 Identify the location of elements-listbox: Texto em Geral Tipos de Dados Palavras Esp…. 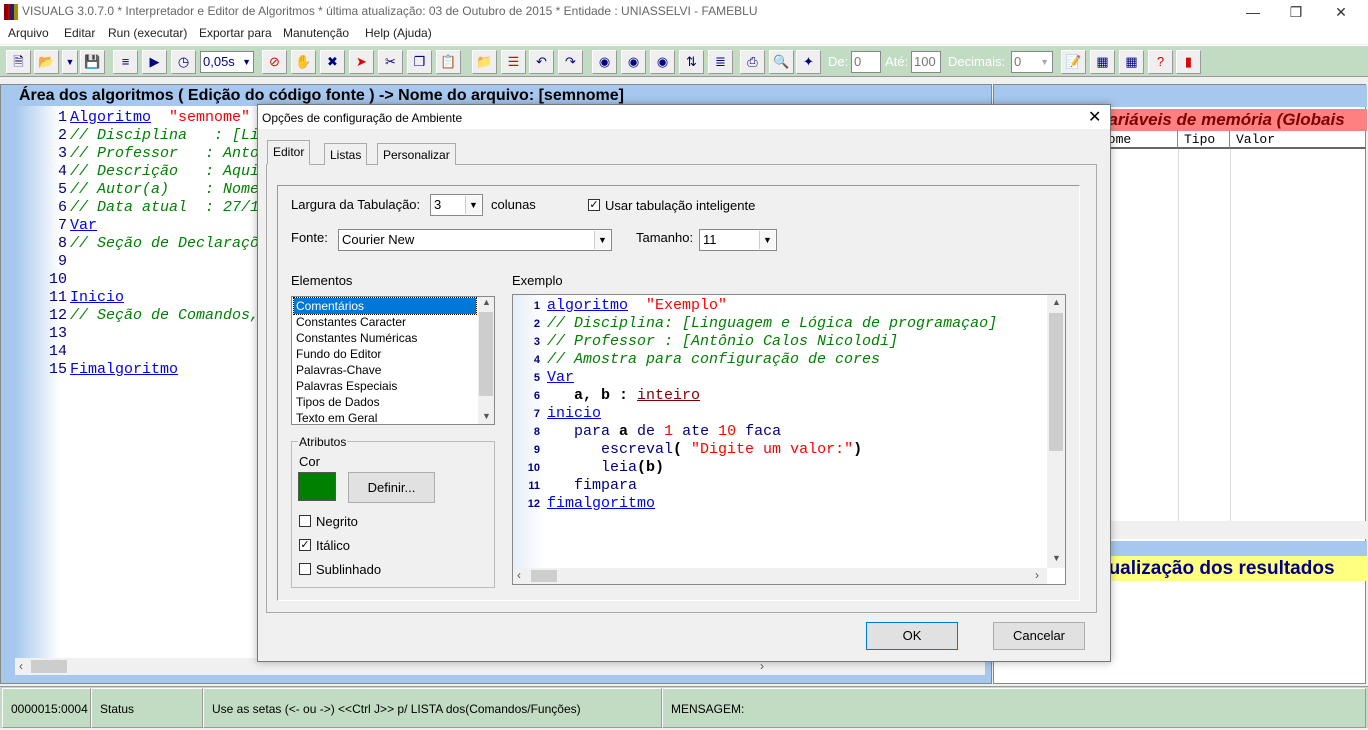
(393, 360).